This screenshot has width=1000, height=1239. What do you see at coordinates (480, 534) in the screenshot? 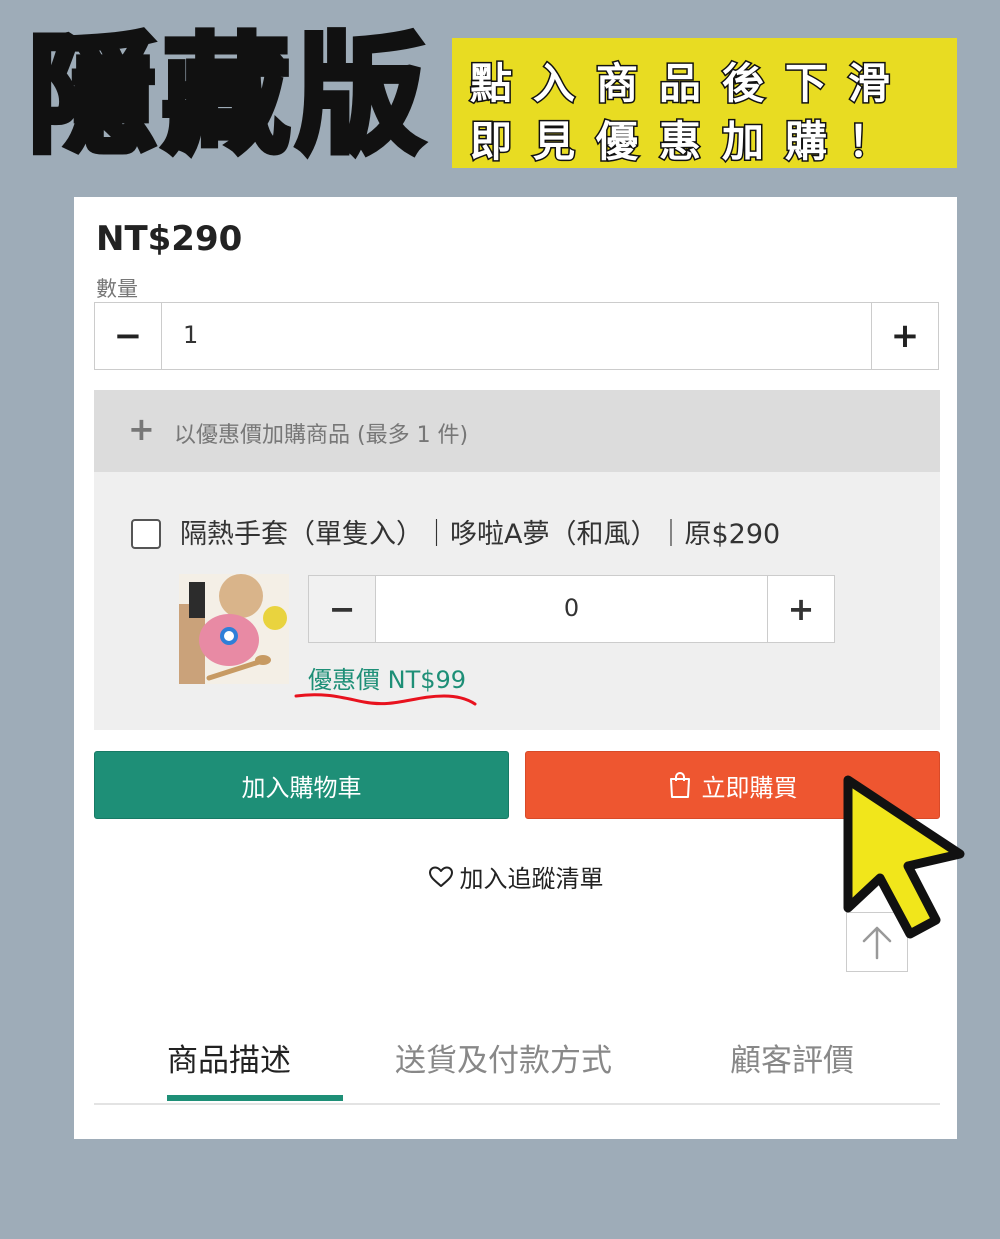
I see `addon-item-name: 隔熱手套（單隻入）｜哆啦A夢（和風）｜原$290` at bounding box center [480, 534].